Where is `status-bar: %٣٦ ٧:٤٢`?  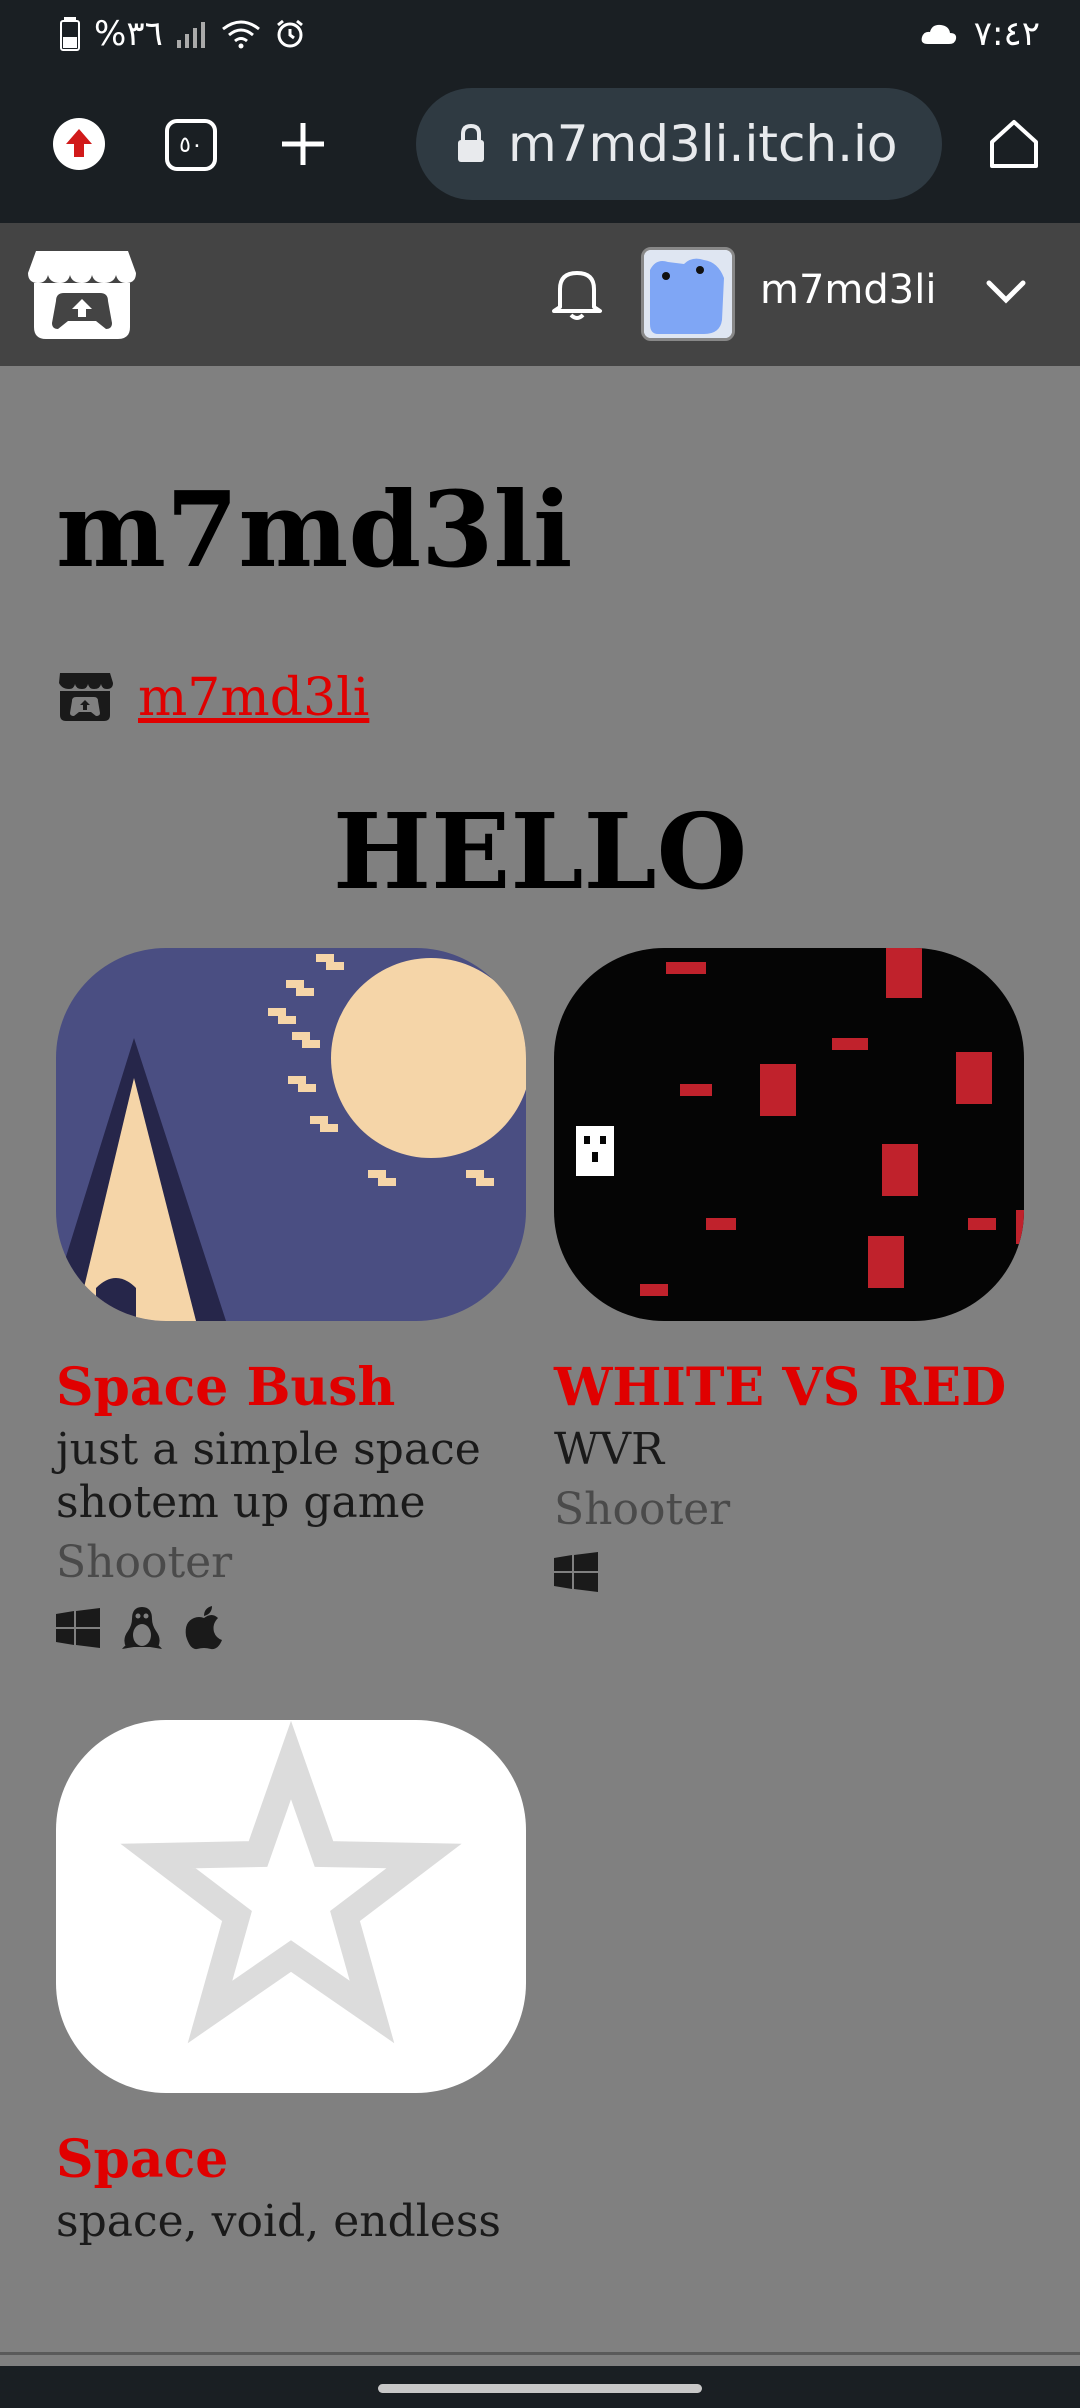 status-bar: %٣٦ ٧:٤٢ is located at coordinates (540, 36).